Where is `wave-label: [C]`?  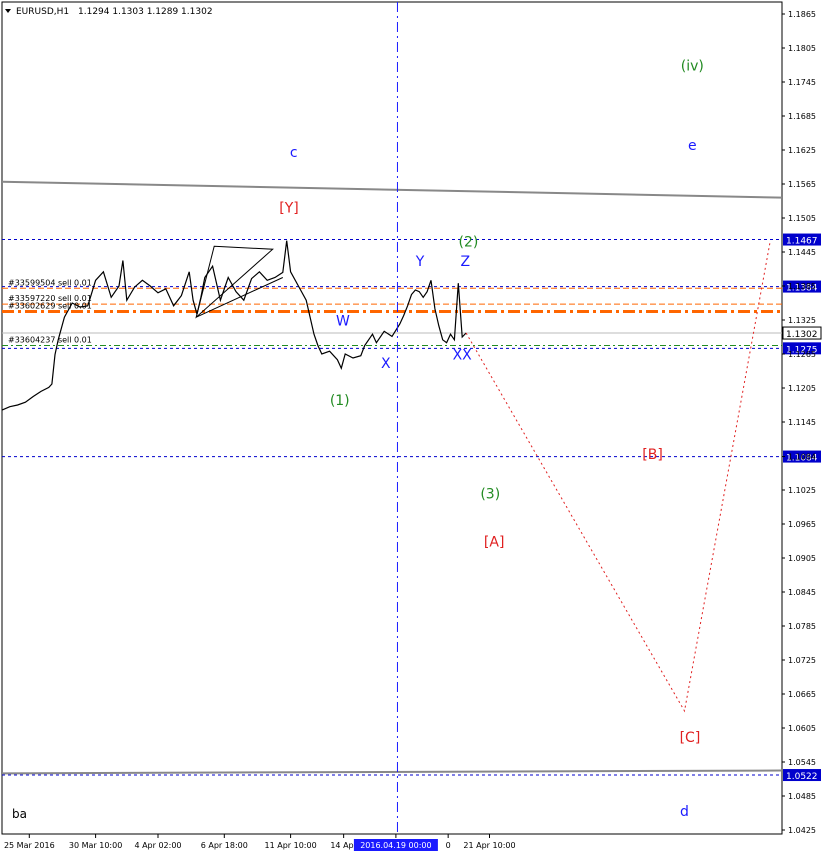 wave-label: [C] is located at coordinates (690, 738).